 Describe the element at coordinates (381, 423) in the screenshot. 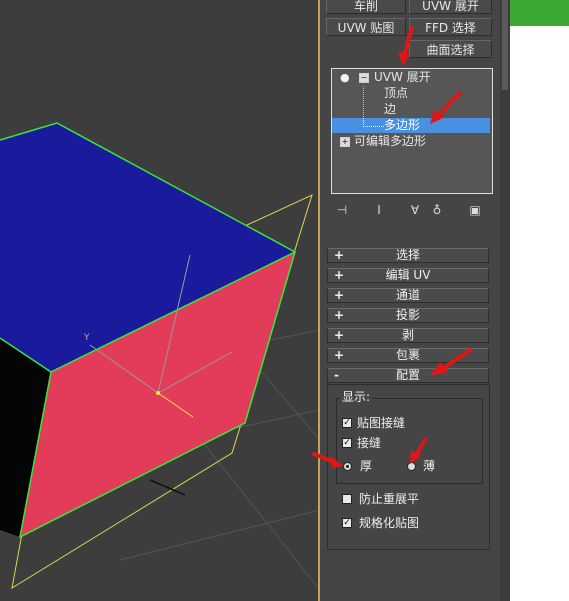

I see `map-seams-label: 贴图接缝` at that location.